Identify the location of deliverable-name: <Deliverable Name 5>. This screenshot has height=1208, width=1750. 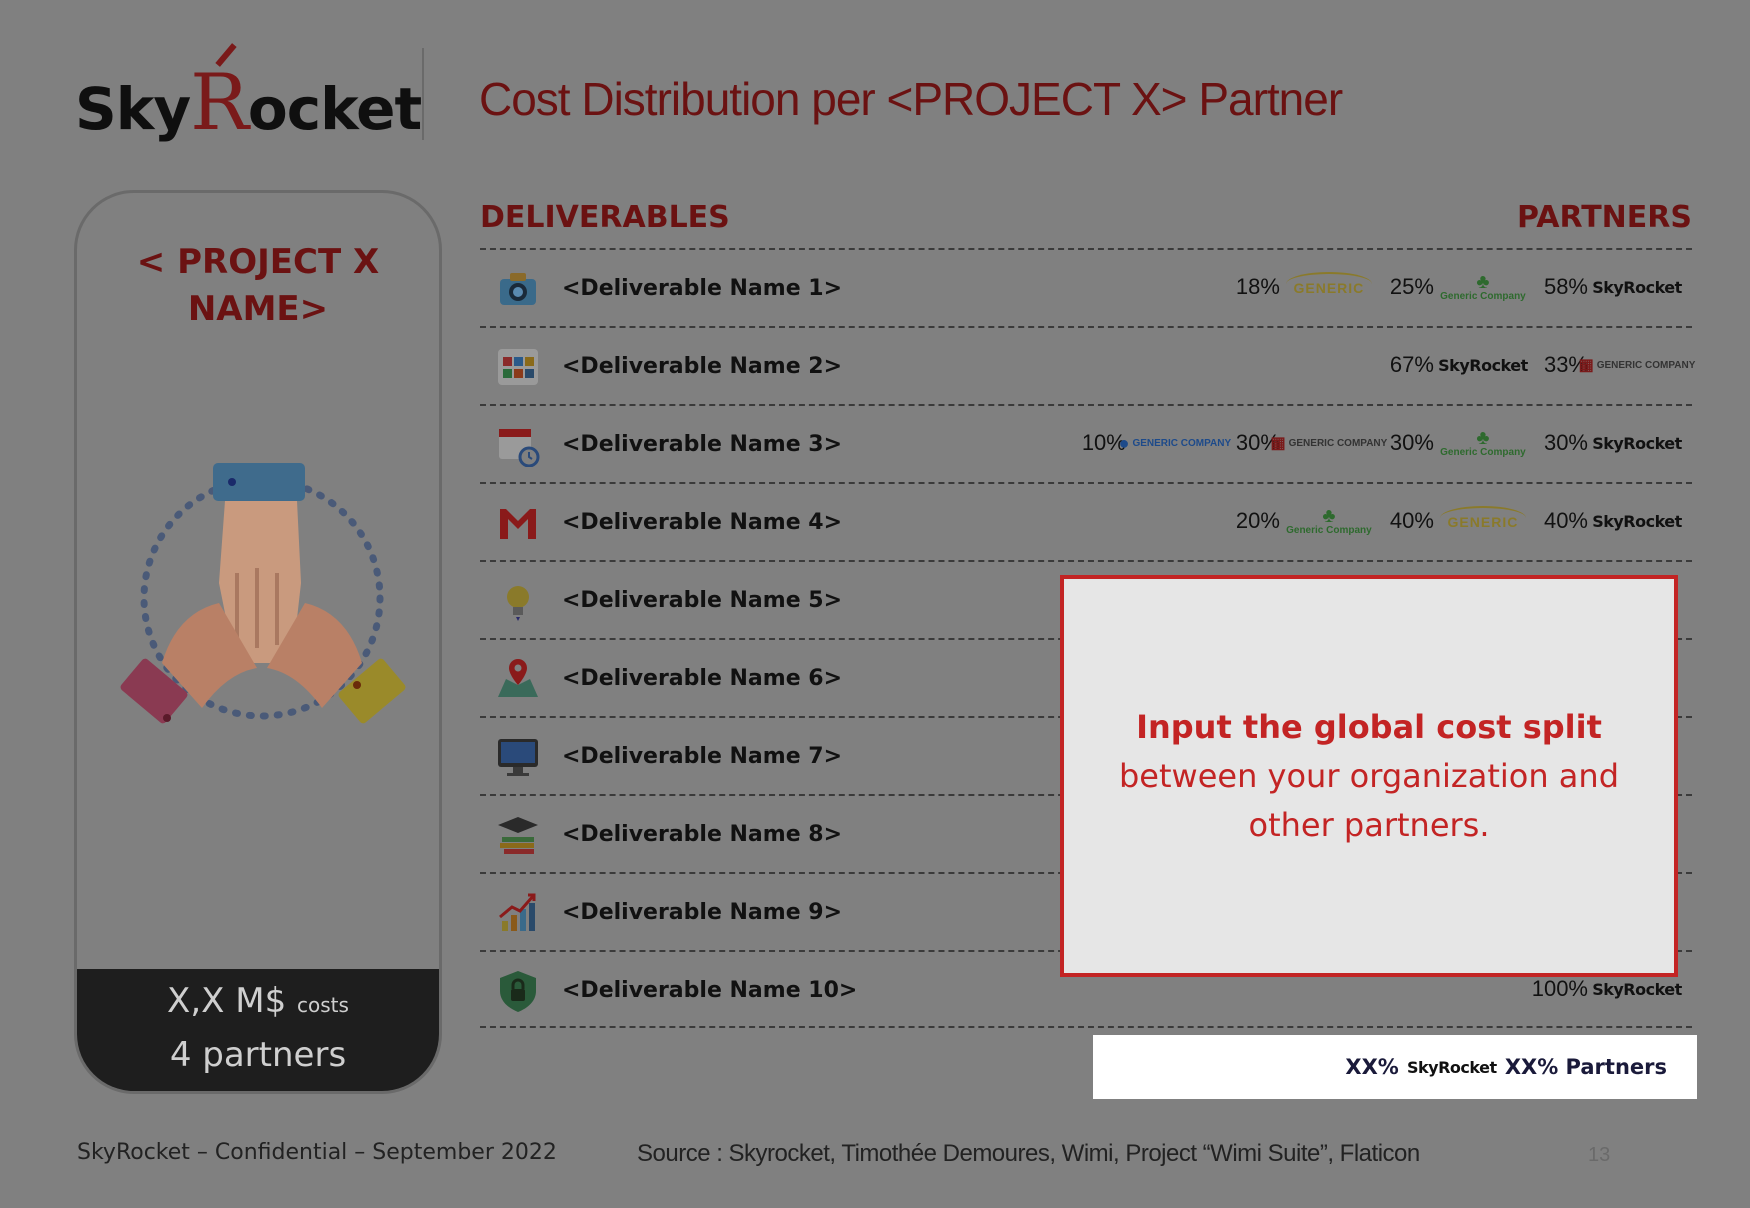
(702, 600).